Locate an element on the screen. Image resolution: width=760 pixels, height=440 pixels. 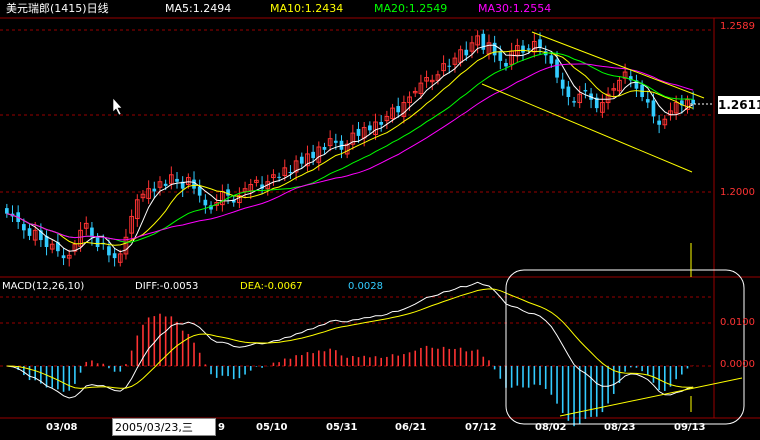
cursor-date-box: 2005/03/23,三 is located at coordinates (164, 427).